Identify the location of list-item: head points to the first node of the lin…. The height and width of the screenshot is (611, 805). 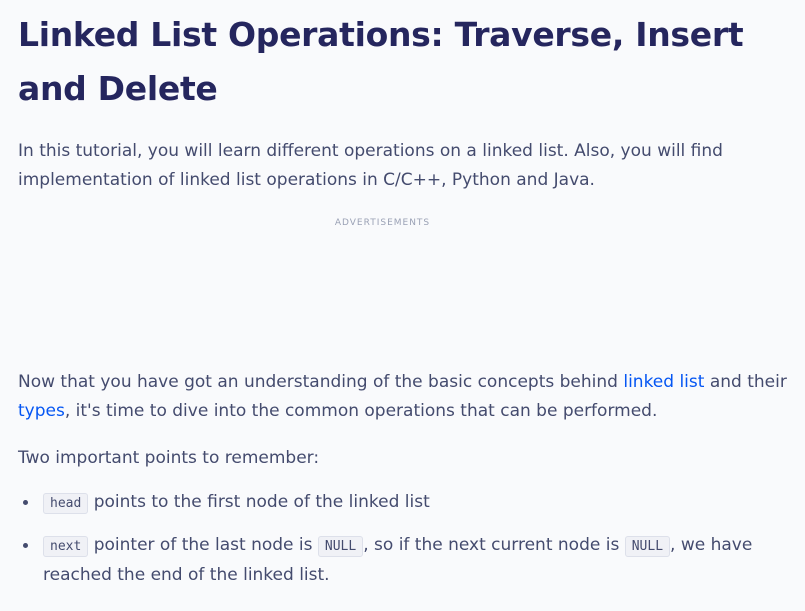
(403, 503).